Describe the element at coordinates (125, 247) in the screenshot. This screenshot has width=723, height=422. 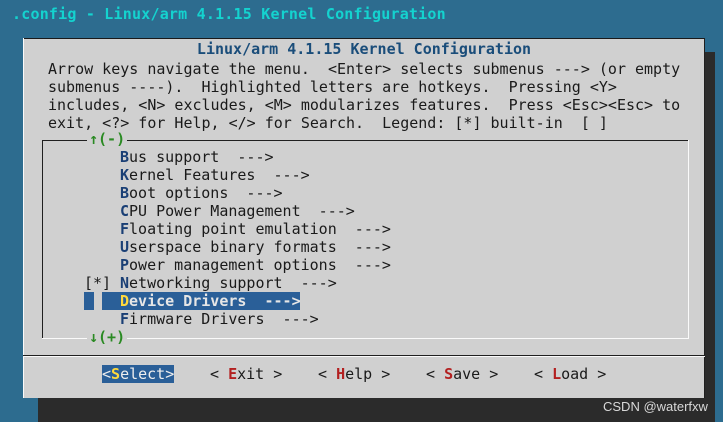
I see `hotkey-letter: U` at that location.